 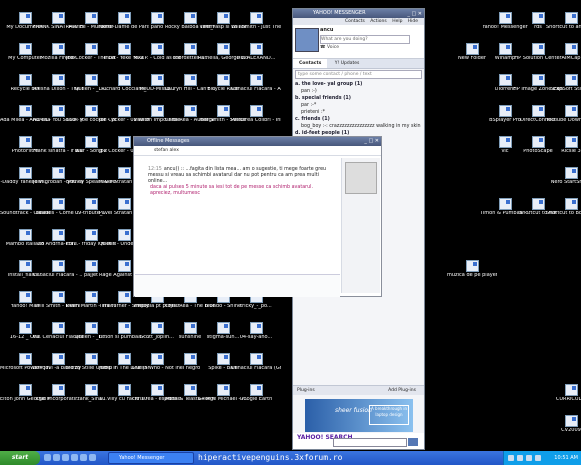 I want to click on desktop-icon: ScanSoft Starter, so click(x=563, y=83).